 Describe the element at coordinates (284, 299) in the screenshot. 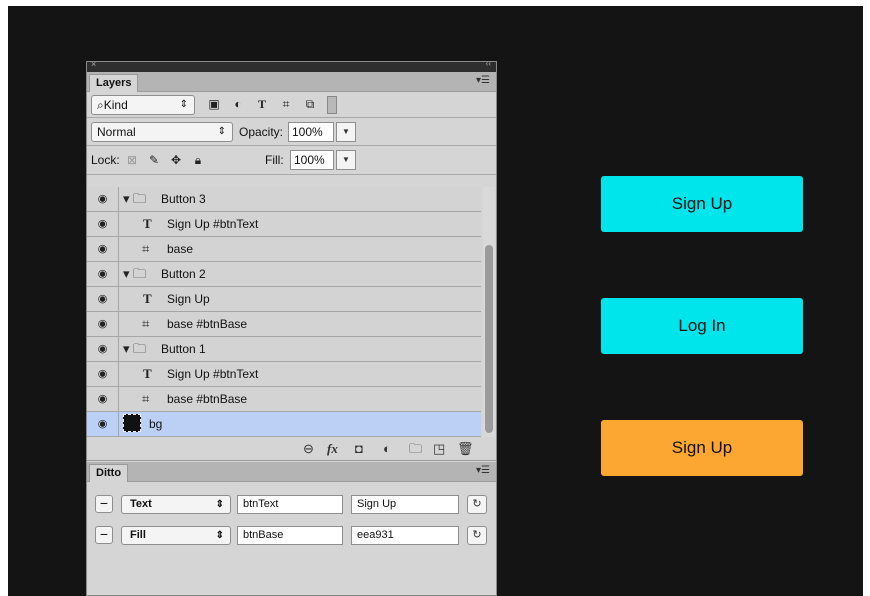

I see `layer-row: ◉ T Sign Up` at that location.